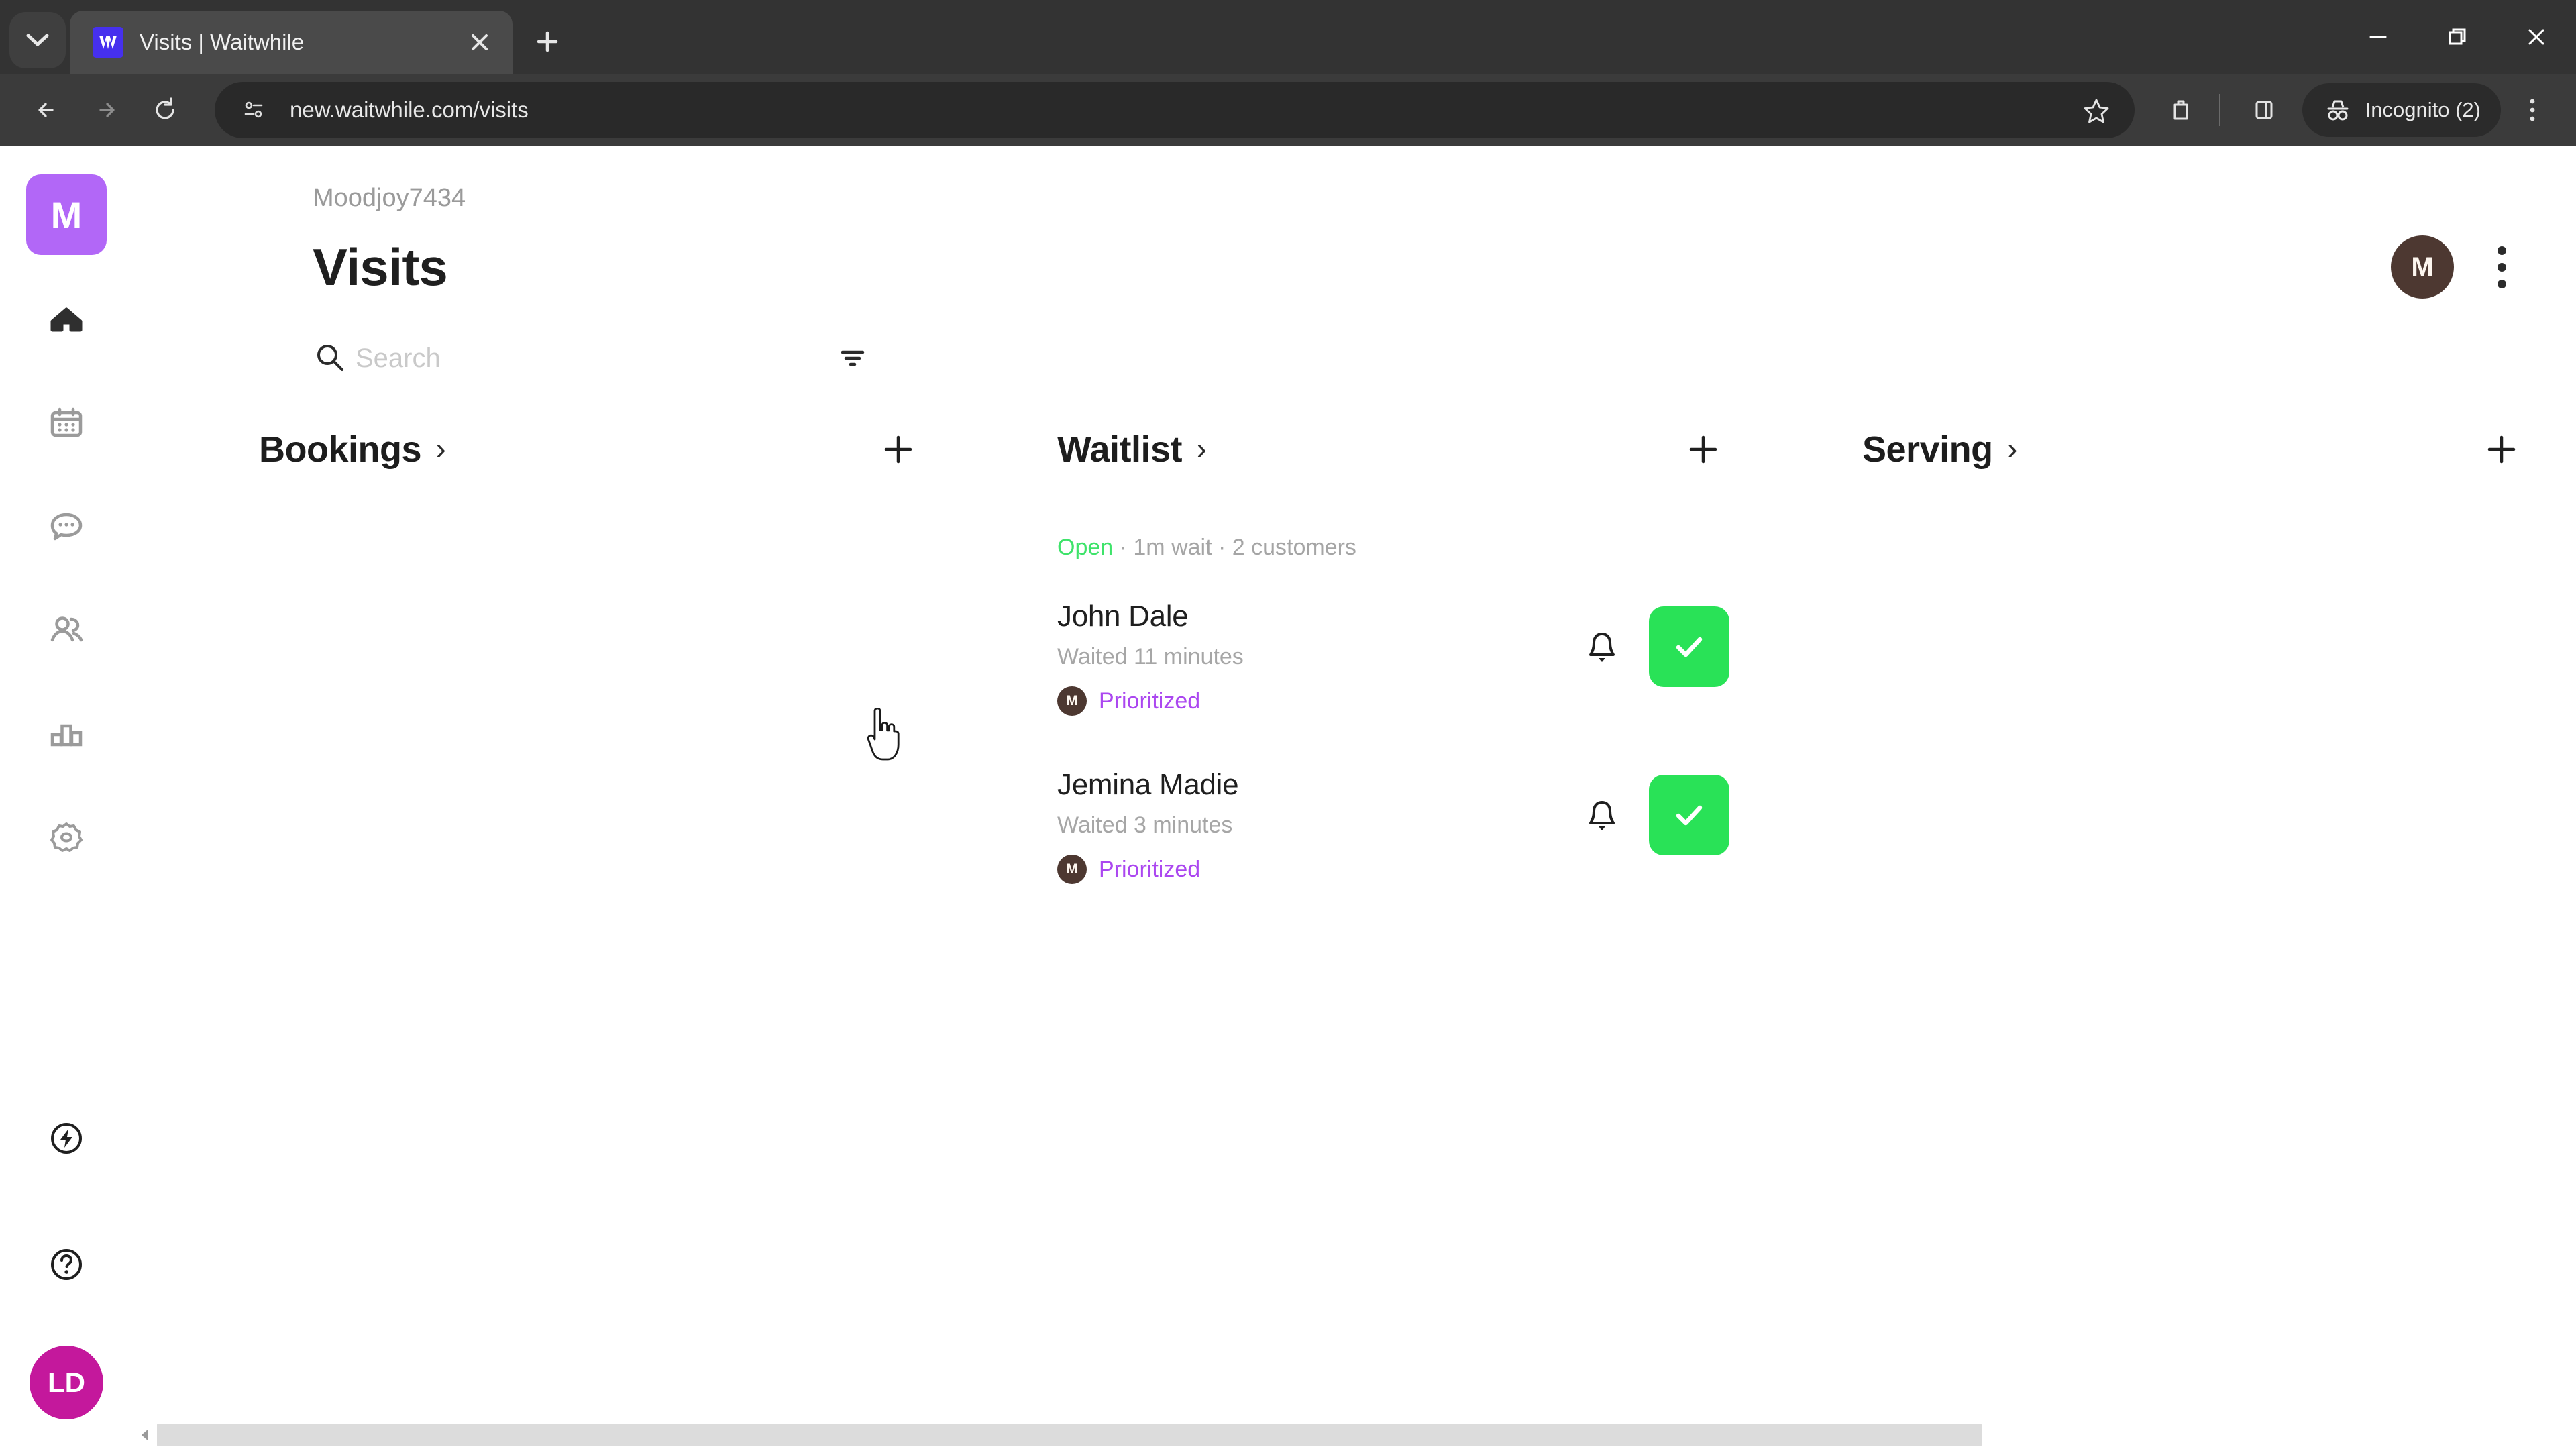 Image resolution: width=2576 pixels, height=1449 pixels. I want to click on search-input, so click(592, 358).